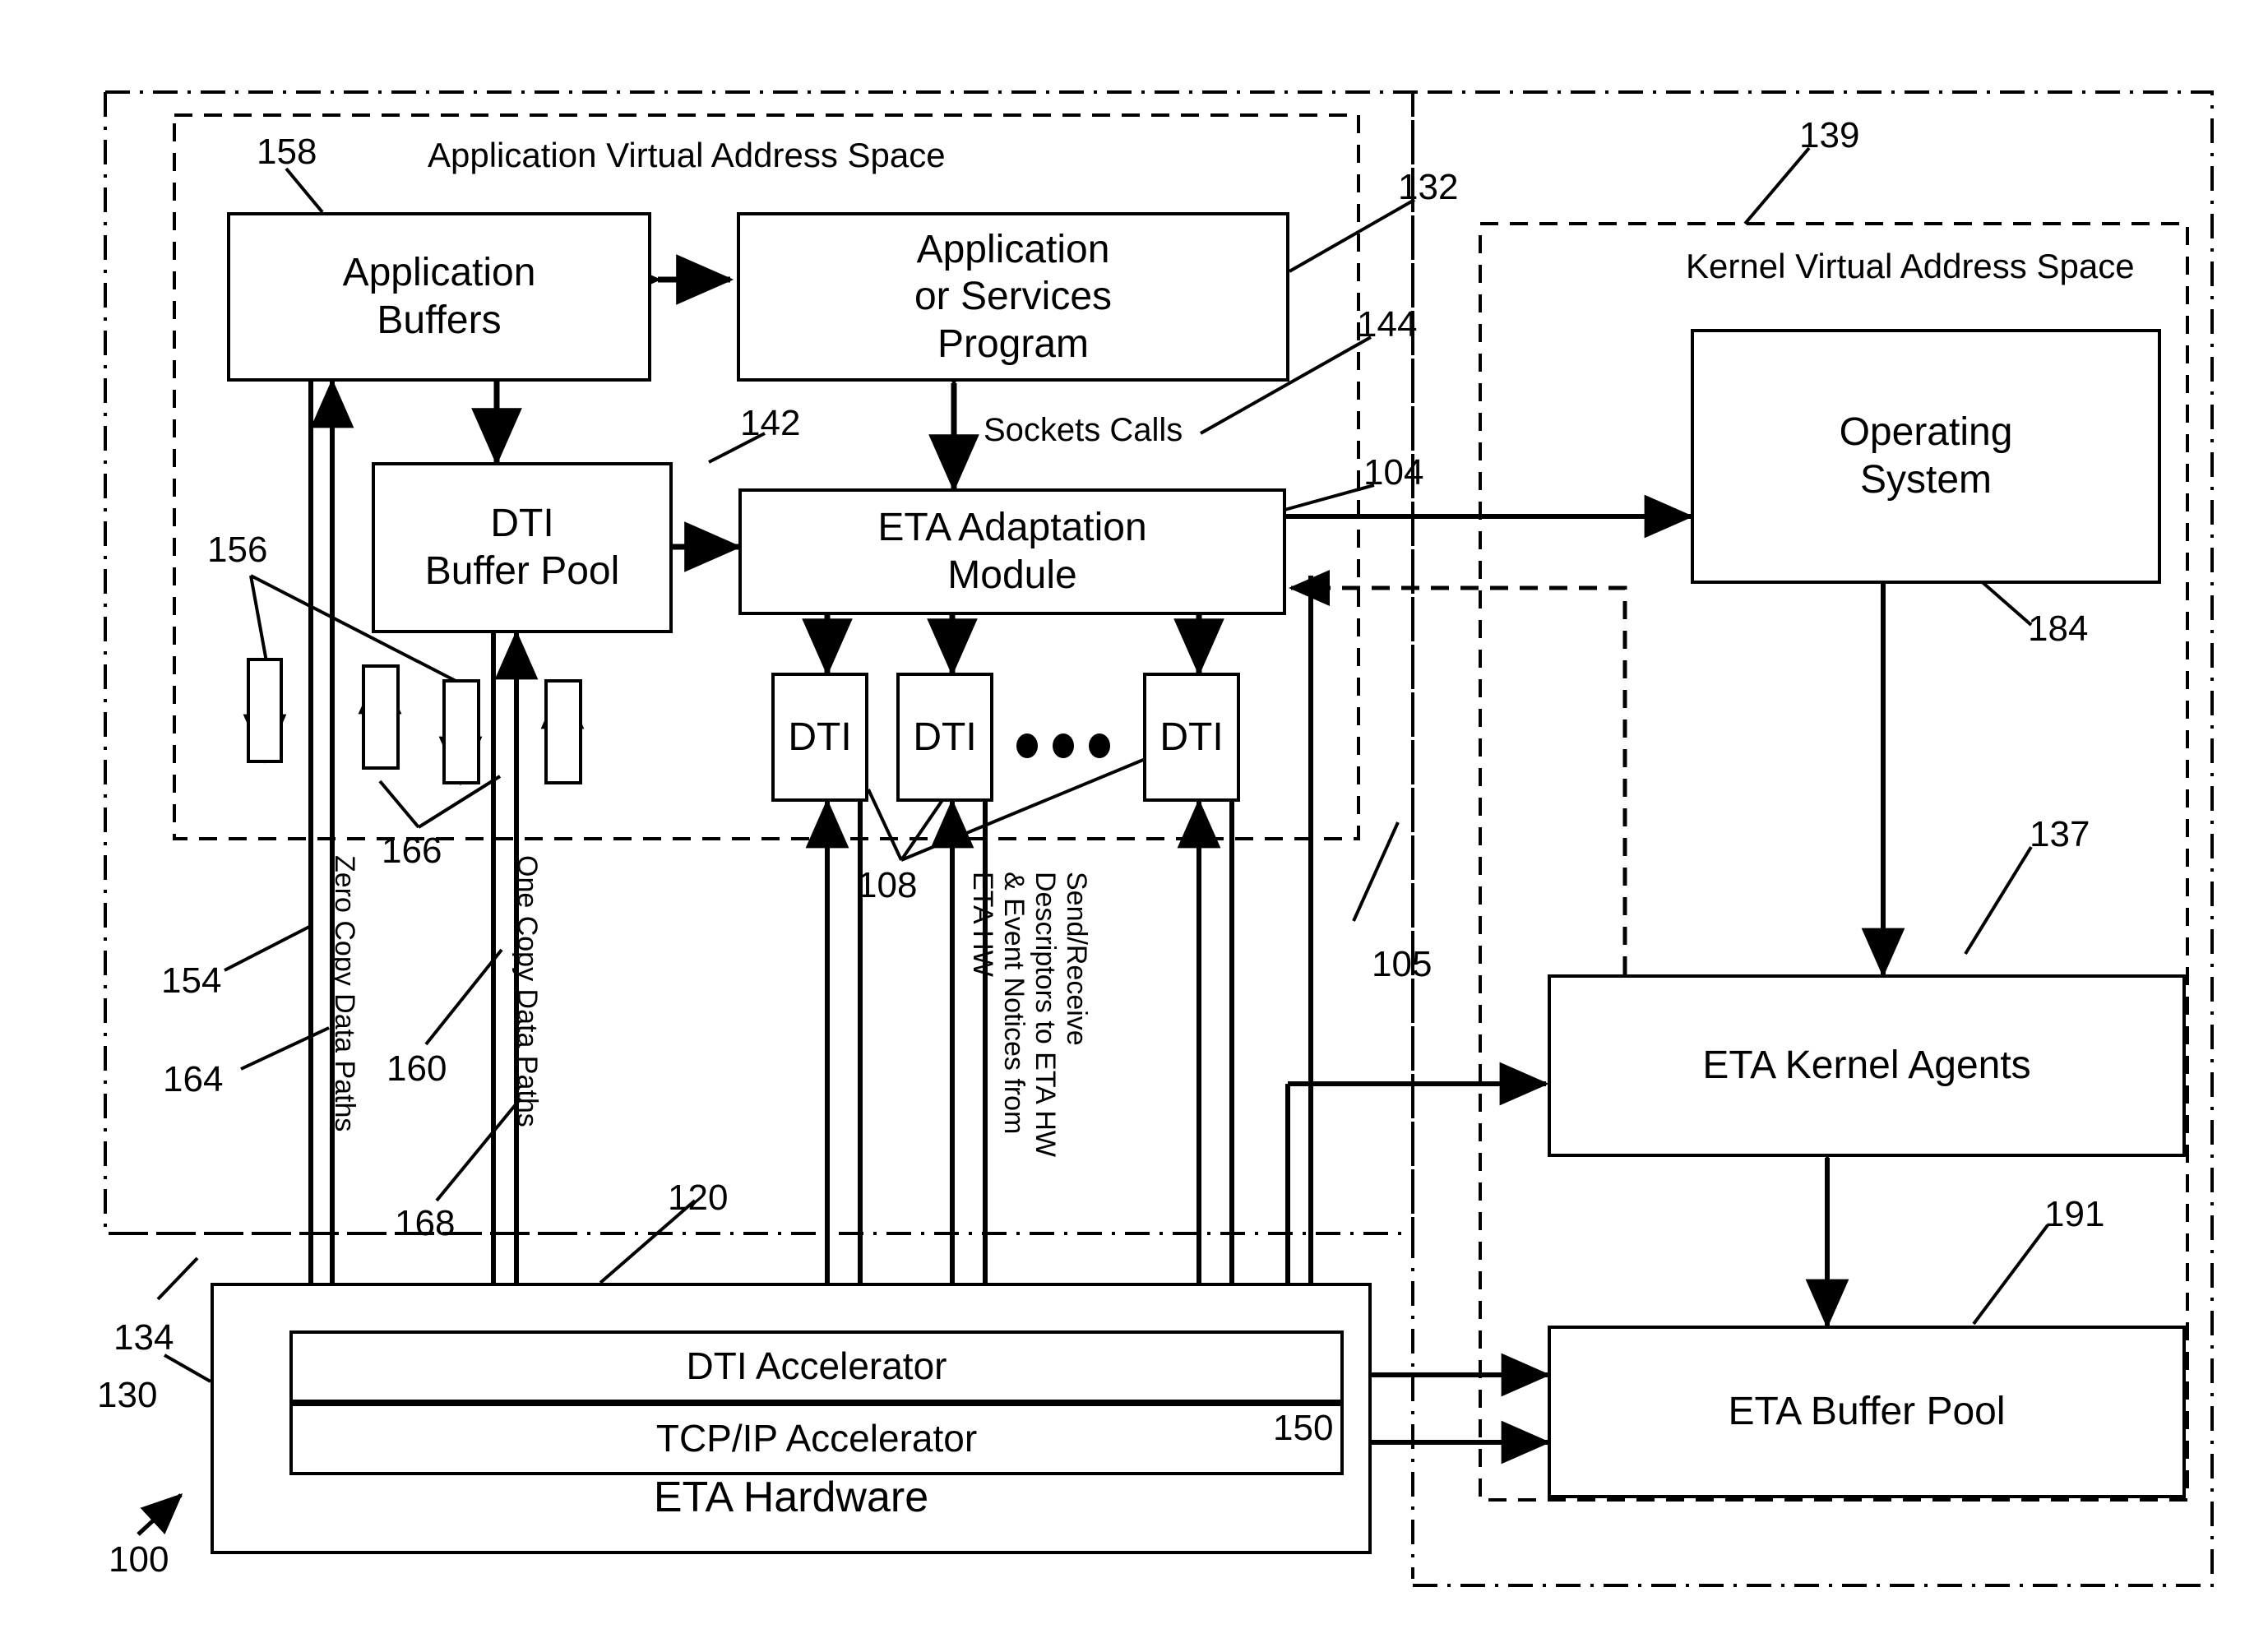  I want to click on ref-166: 166, so click(412, 851).